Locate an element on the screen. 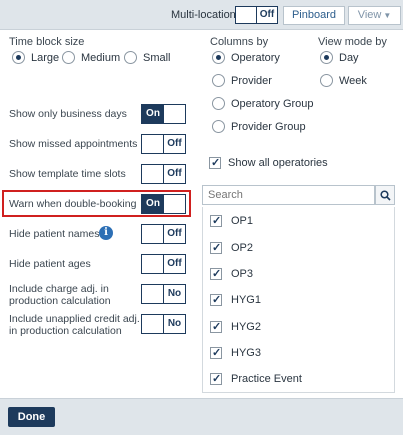  list-item-label: Practice Event is located at coordinates (266, 379).